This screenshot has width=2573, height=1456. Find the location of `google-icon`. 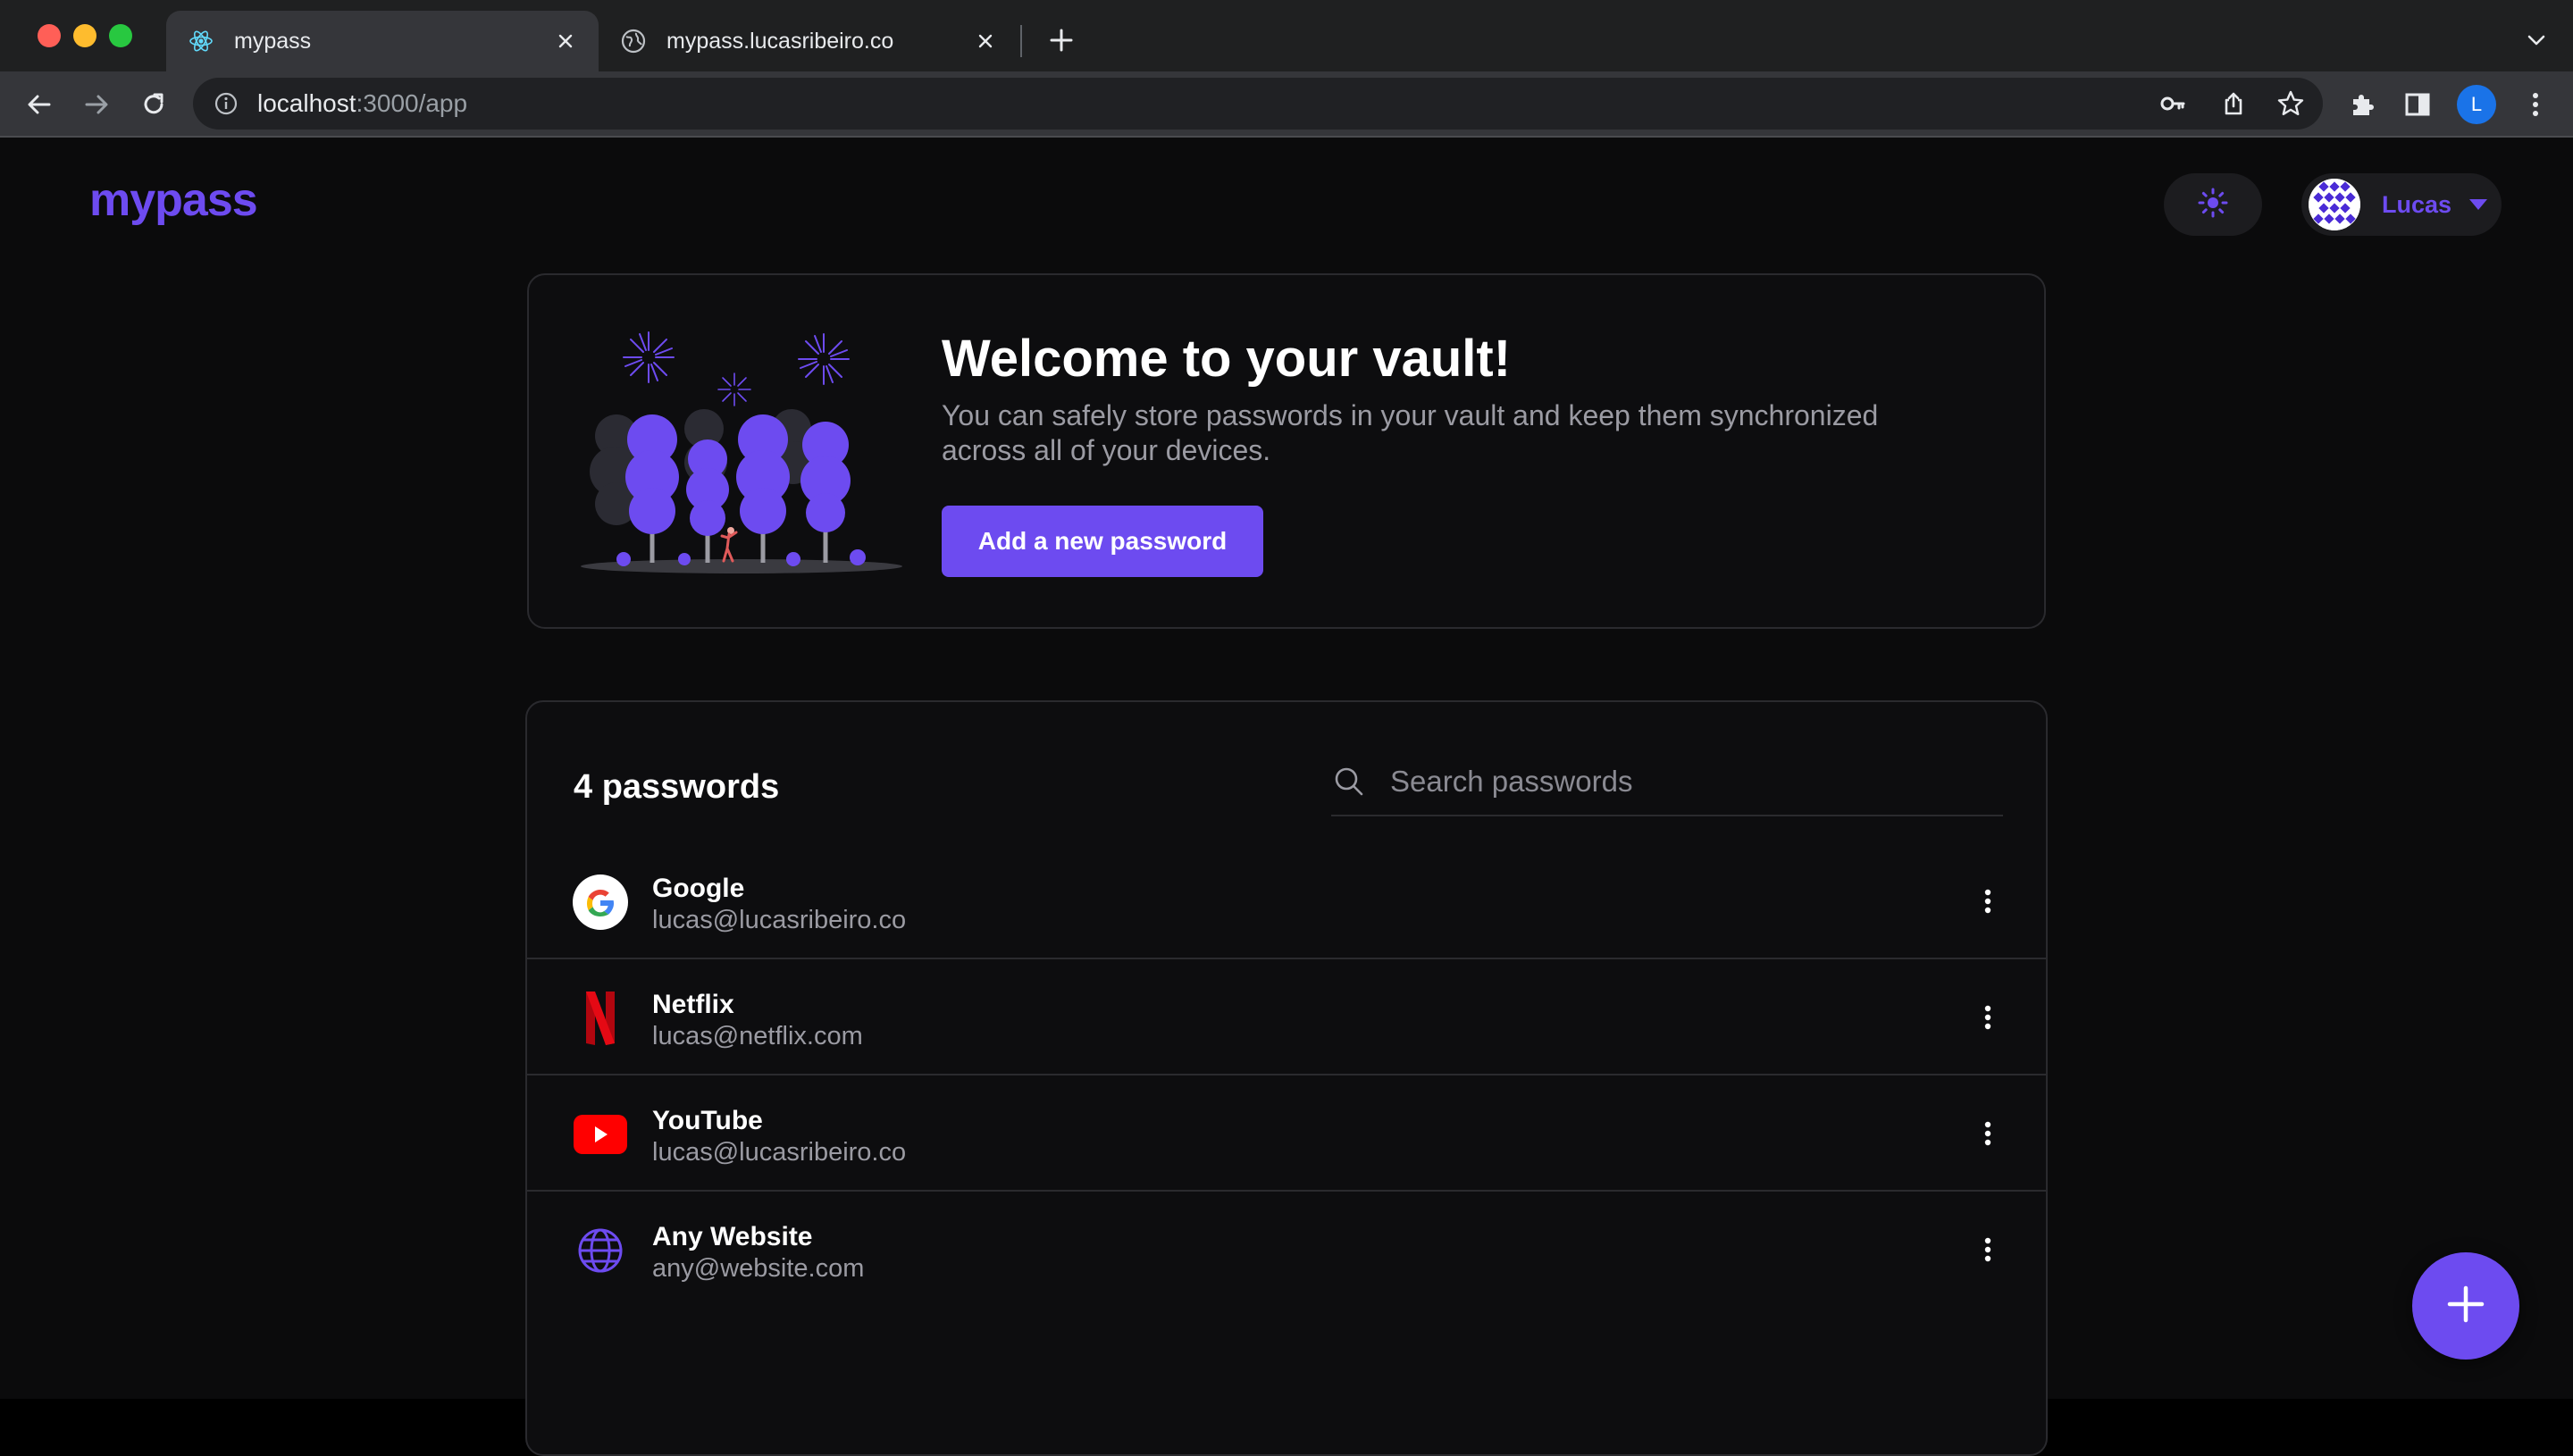

google-icon is located at coordinates (600, 902).